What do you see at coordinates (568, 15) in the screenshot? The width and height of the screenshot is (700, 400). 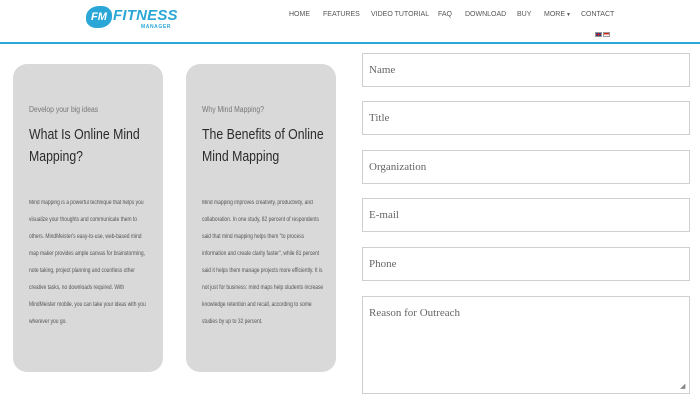 I see `chevron-down-icon: ▼` at bounding box center [568, 15].